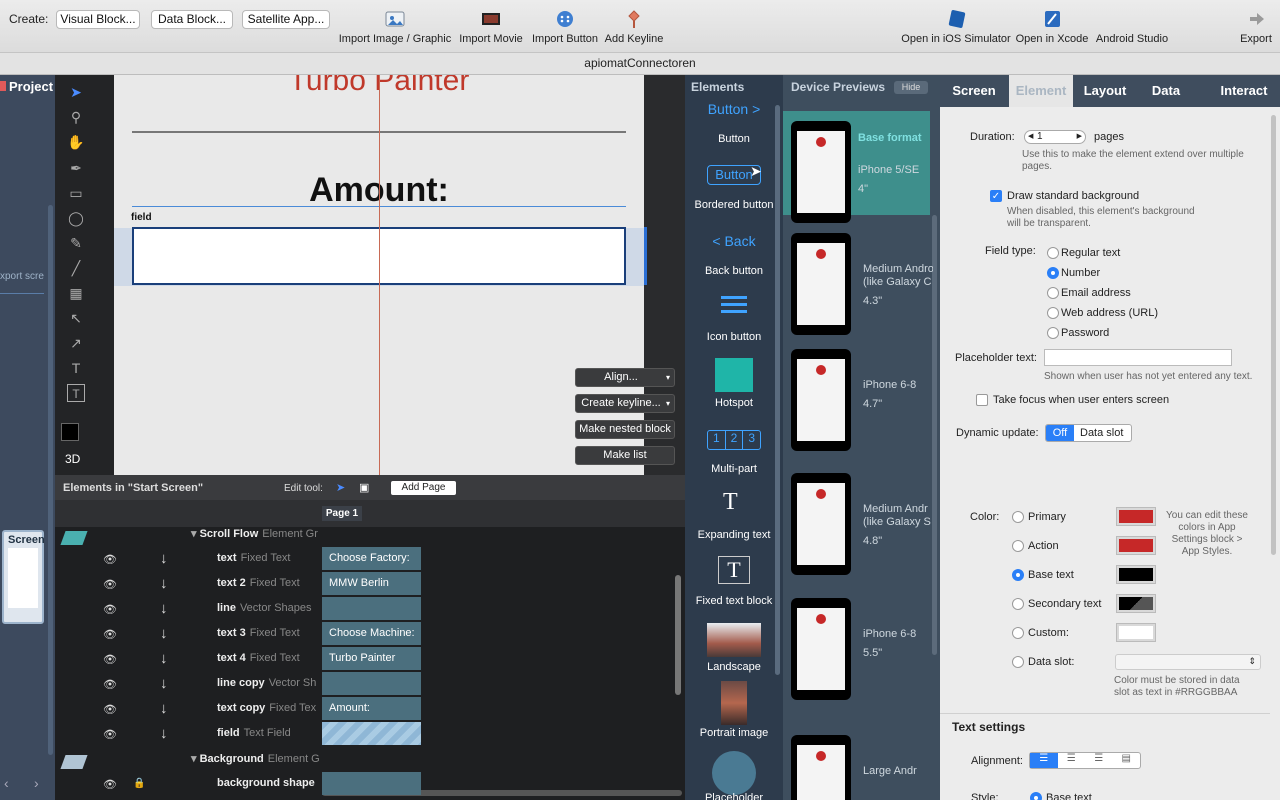 This screenshot has width=1280, height=800. I want to click on element-row: 👁 ↓ text 2 Fixed Text MMW Berlin, so click(370, 584).